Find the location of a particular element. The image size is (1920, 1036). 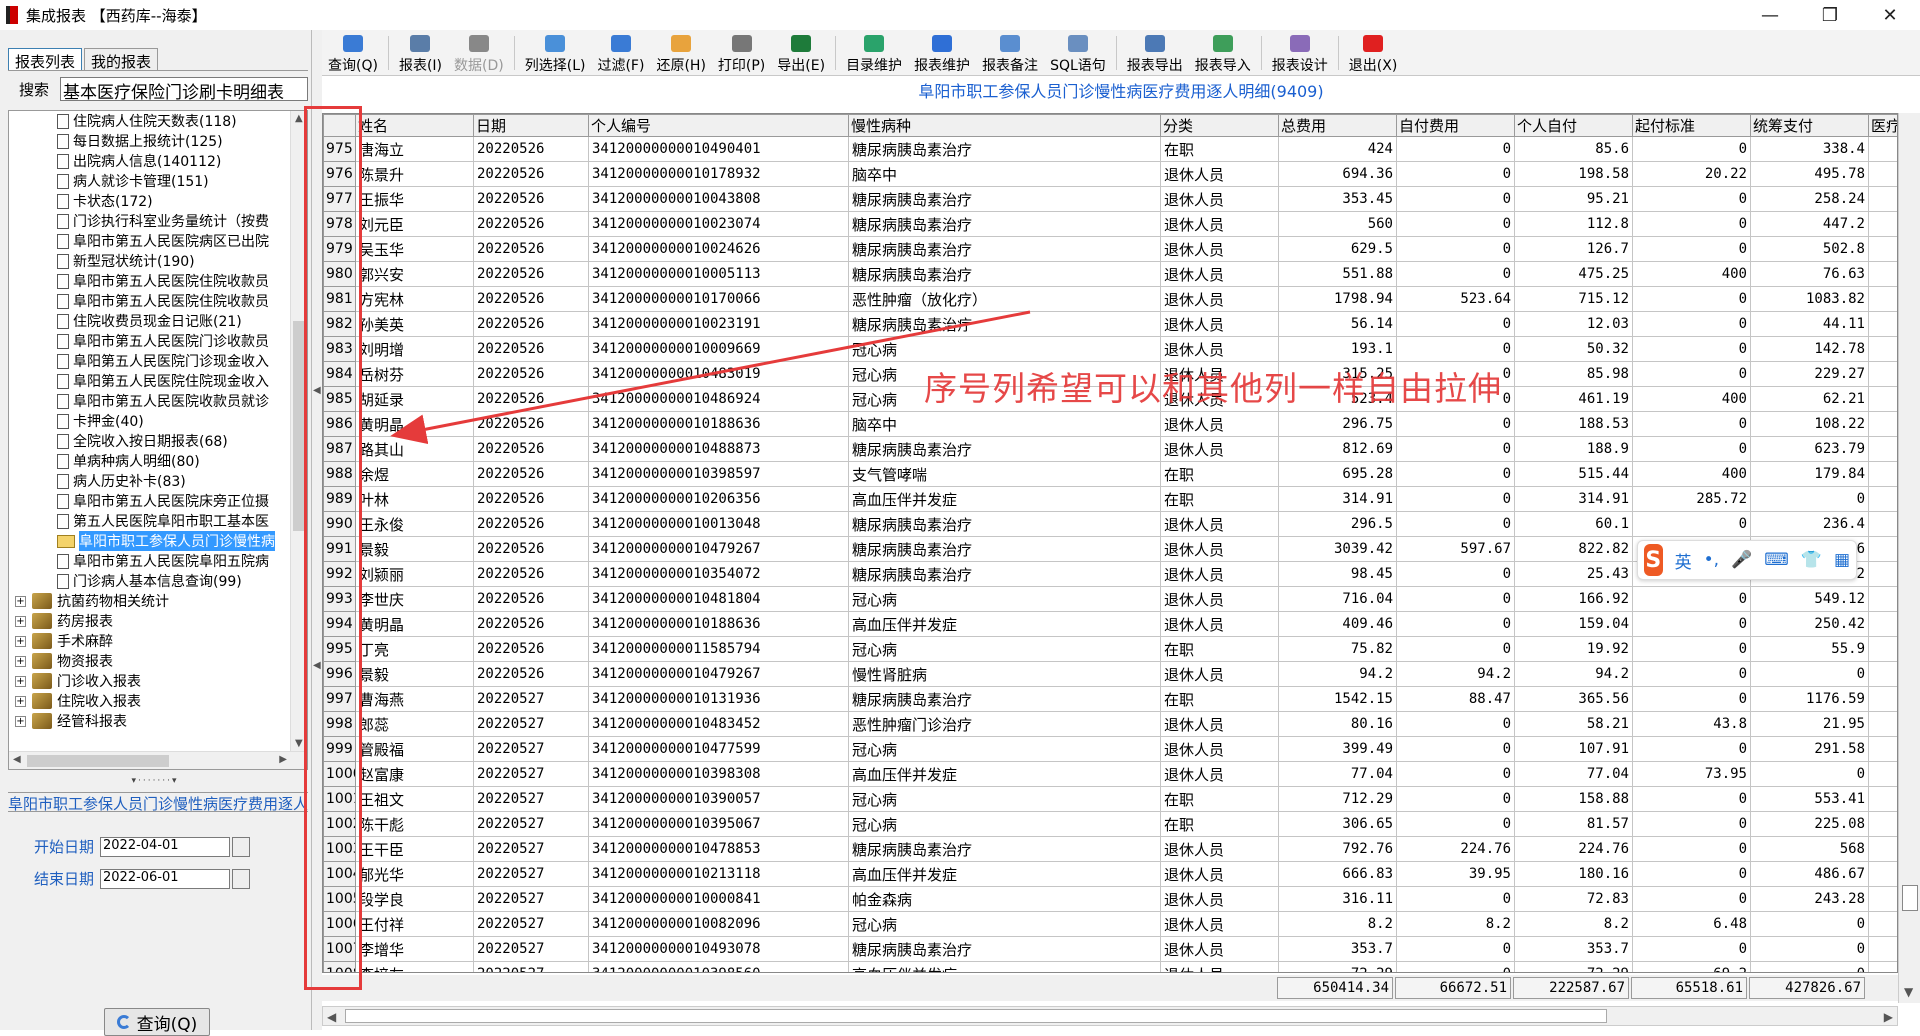

table-cell: 291.58 is located at coordinates (1809, 749).